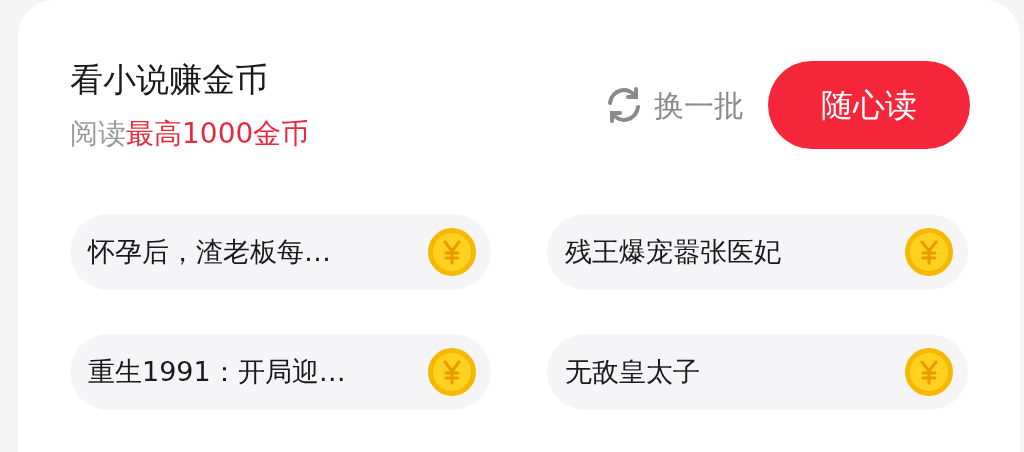 The image size is (1024, 452). I want to click on book-title: 无敌皇太子, so click(632, 371).